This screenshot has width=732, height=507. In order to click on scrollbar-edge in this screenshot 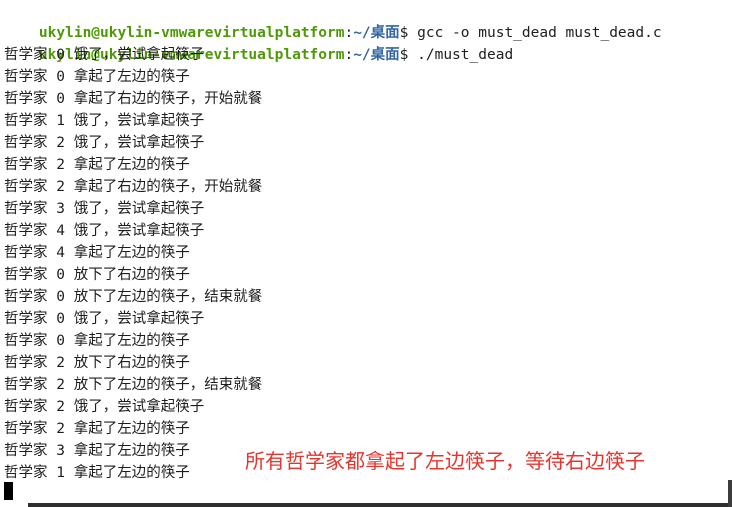, I will do `click(730, 493)`.